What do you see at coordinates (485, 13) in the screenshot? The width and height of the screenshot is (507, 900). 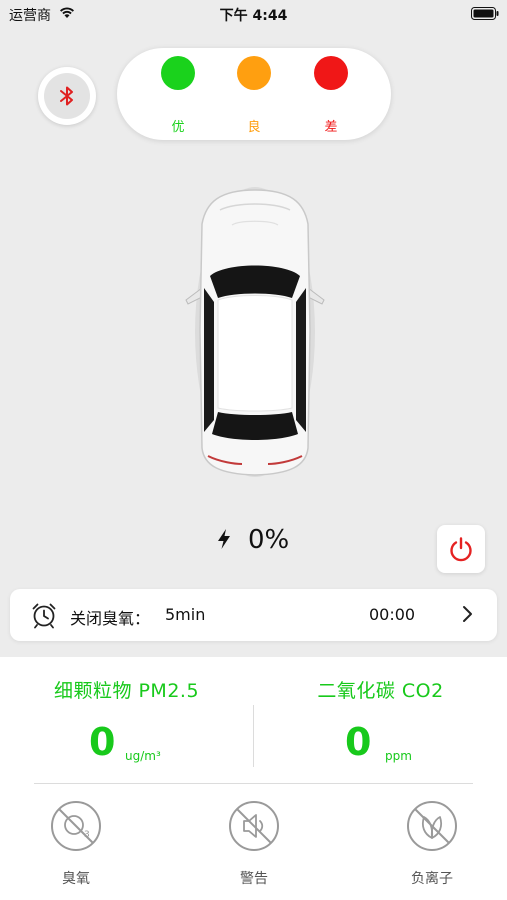 I see `battery-icon` at bounding box center [485, 13].